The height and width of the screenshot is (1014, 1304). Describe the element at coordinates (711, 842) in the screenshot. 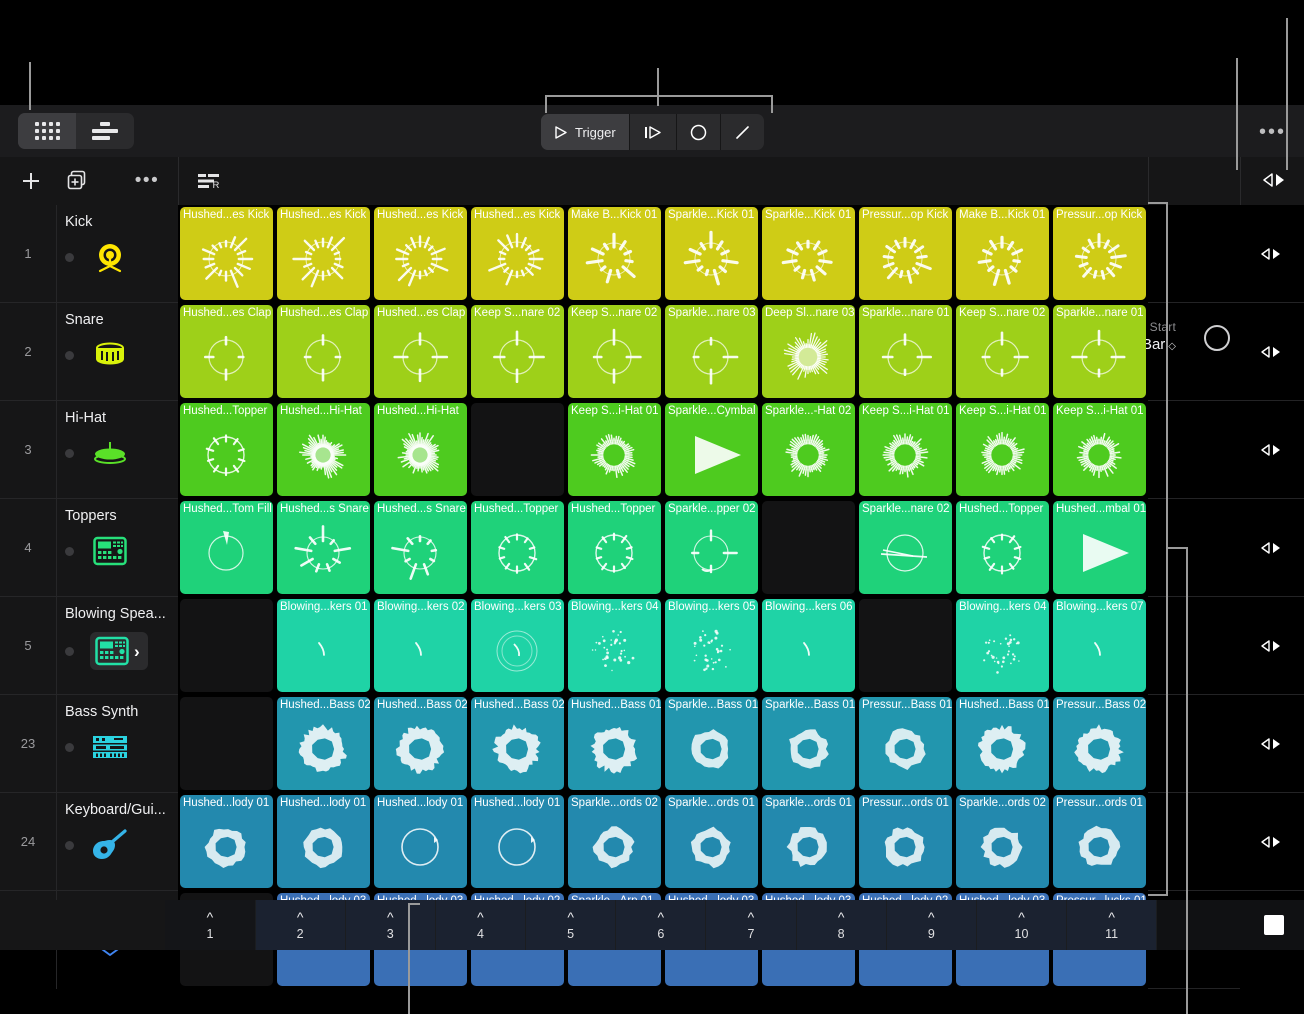

I see `clip-cell: Sparkle...ords 01` at that location.